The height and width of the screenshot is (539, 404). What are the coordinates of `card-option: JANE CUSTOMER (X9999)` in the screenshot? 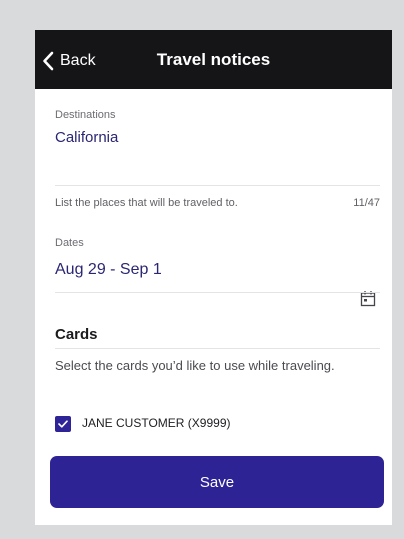 It's located at (173, 427).